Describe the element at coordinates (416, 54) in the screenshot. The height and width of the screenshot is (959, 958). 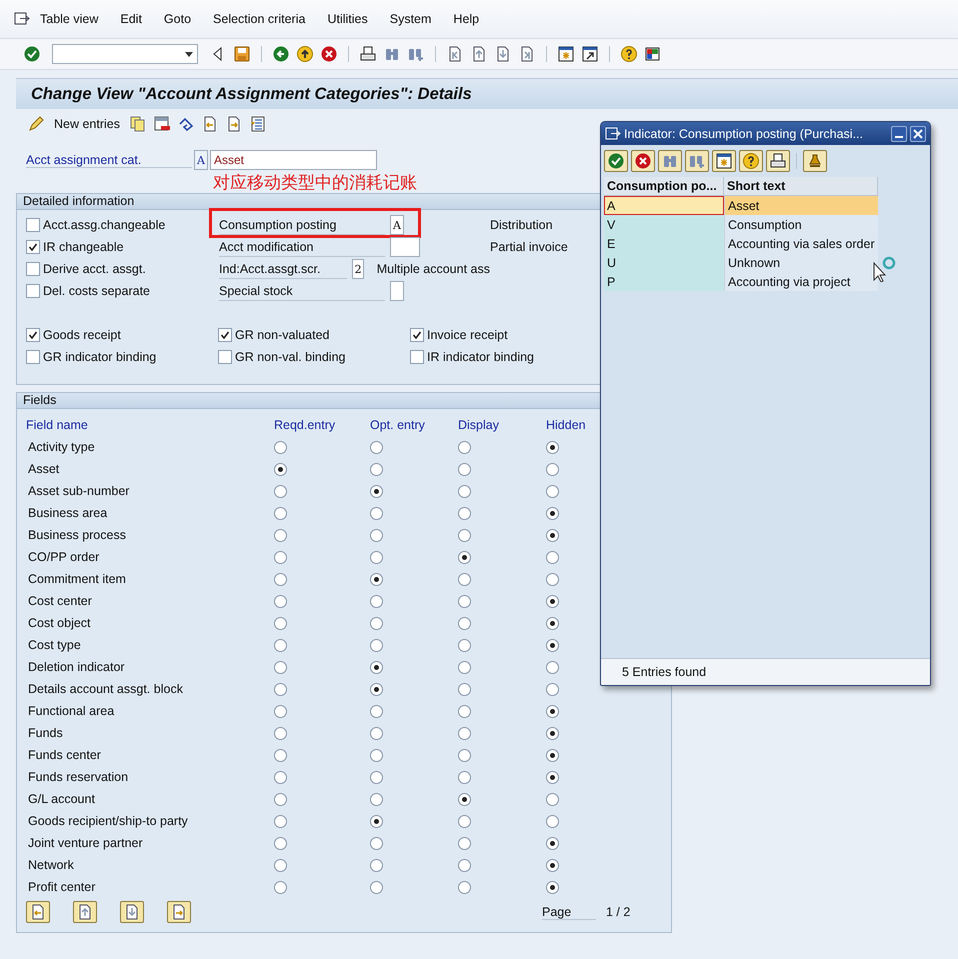
I see `find-next-icon` at that location.